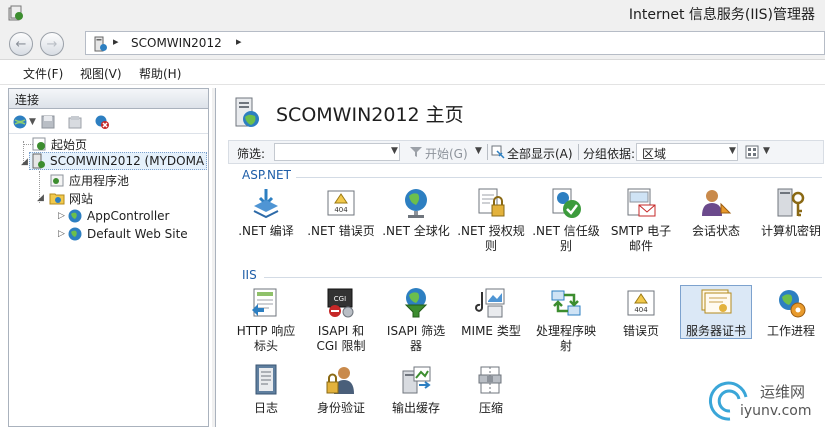 The image size is (825, 427). What do you see at coordinates (412, 73) in the screenshot?
I see `menu-bar: 文件(F) 视图(V) 帮助(H)` at bounding box center [412, 73].